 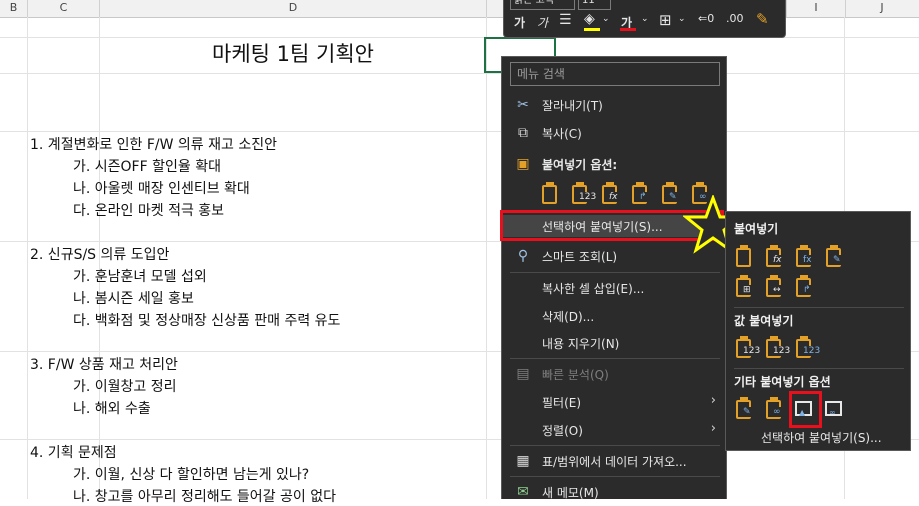 I want to click on column-header-c: C, so click(x=64, y=8).